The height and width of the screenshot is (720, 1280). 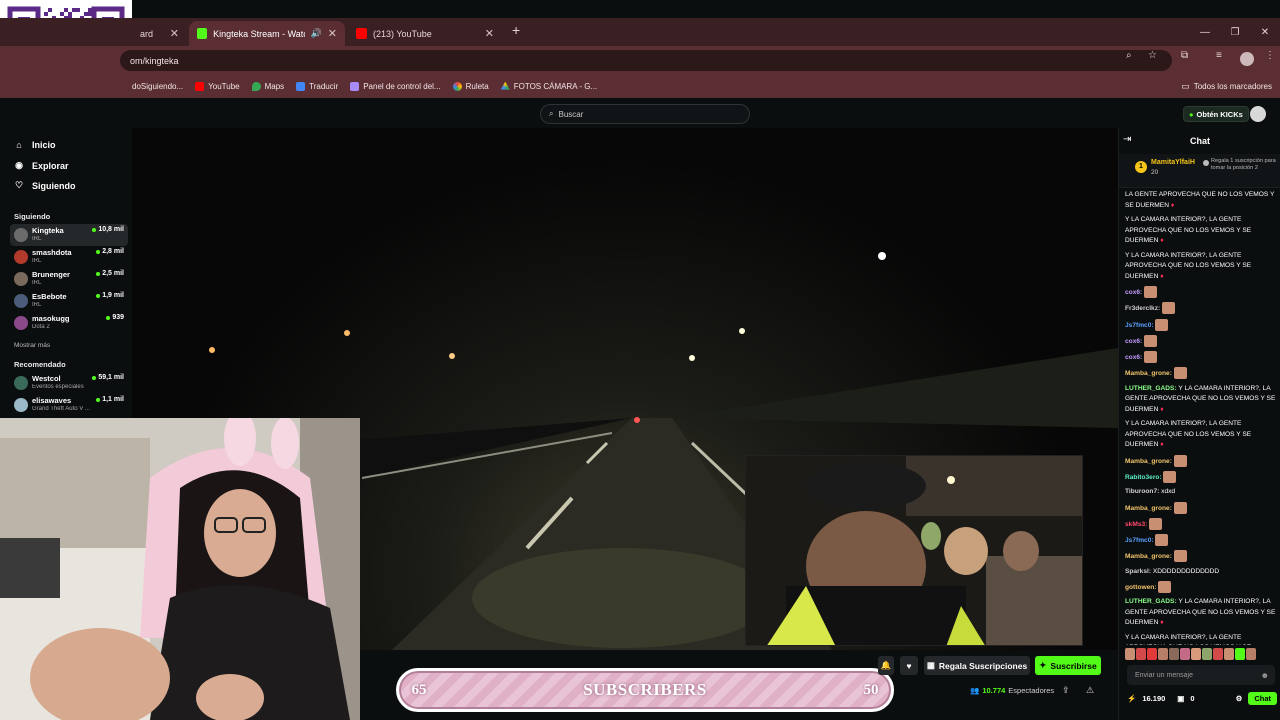 What do you see at coordinates (1219, 55) in the screenshot?
I see `media-icon: ≡` at bounding box center [1219, 55].